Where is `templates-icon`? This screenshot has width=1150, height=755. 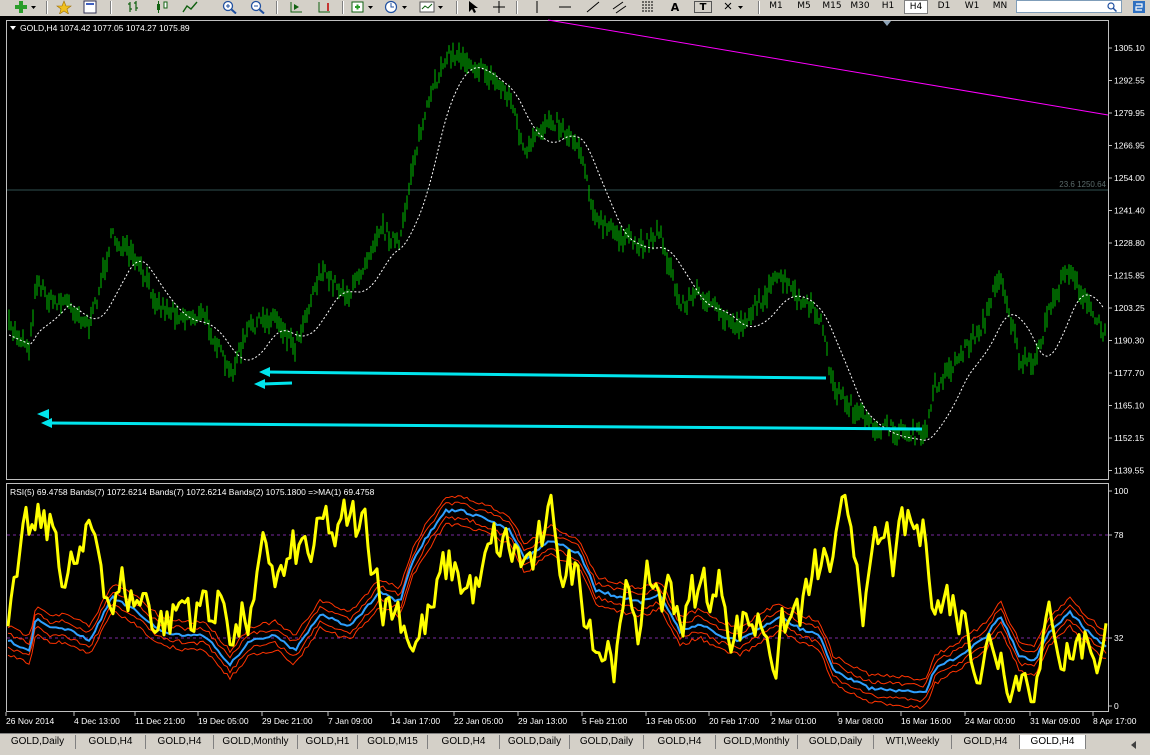 templates-icon is located at coordinates (433, 7).